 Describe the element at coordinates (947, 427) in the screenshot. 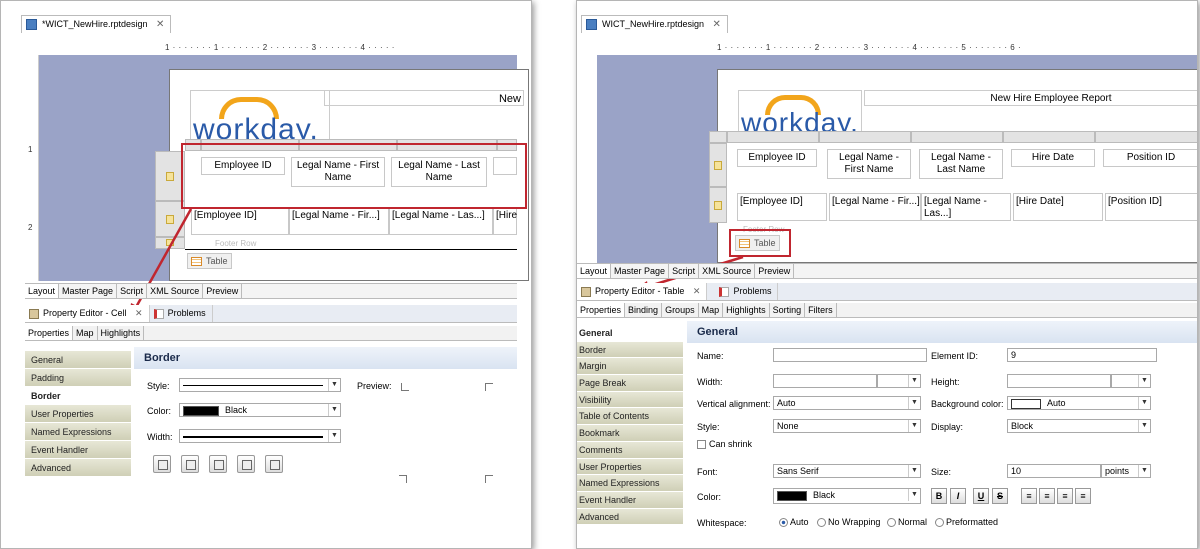

I see `display-label: Display:` at that location.